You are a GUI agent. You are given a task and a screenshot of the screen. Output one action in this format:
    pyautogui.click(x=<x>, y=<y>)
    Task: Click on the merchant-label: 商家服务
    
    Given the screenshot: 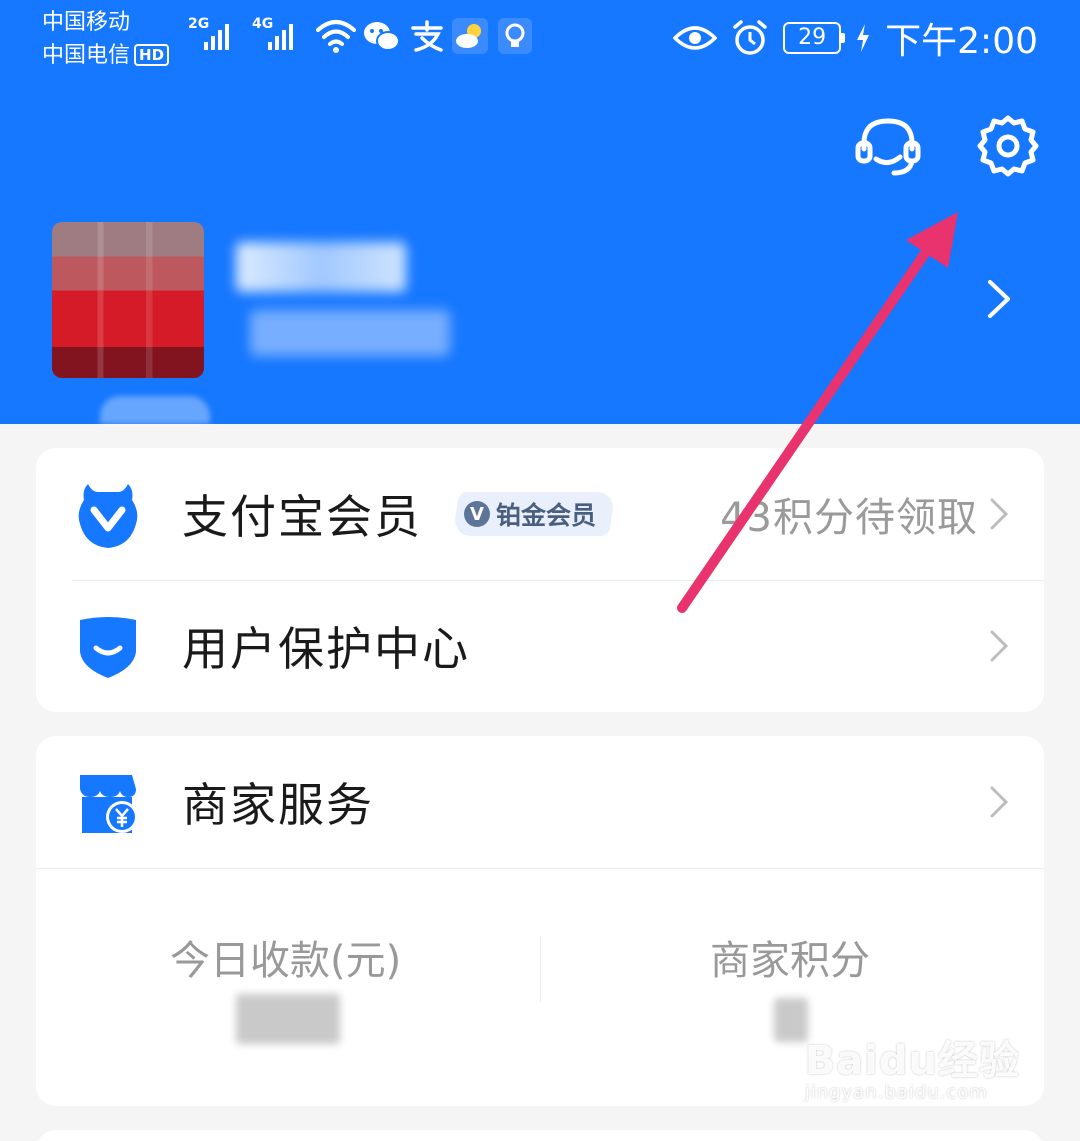 What is the action you would take?
    pyautogui.click(x=278, y=805)
    